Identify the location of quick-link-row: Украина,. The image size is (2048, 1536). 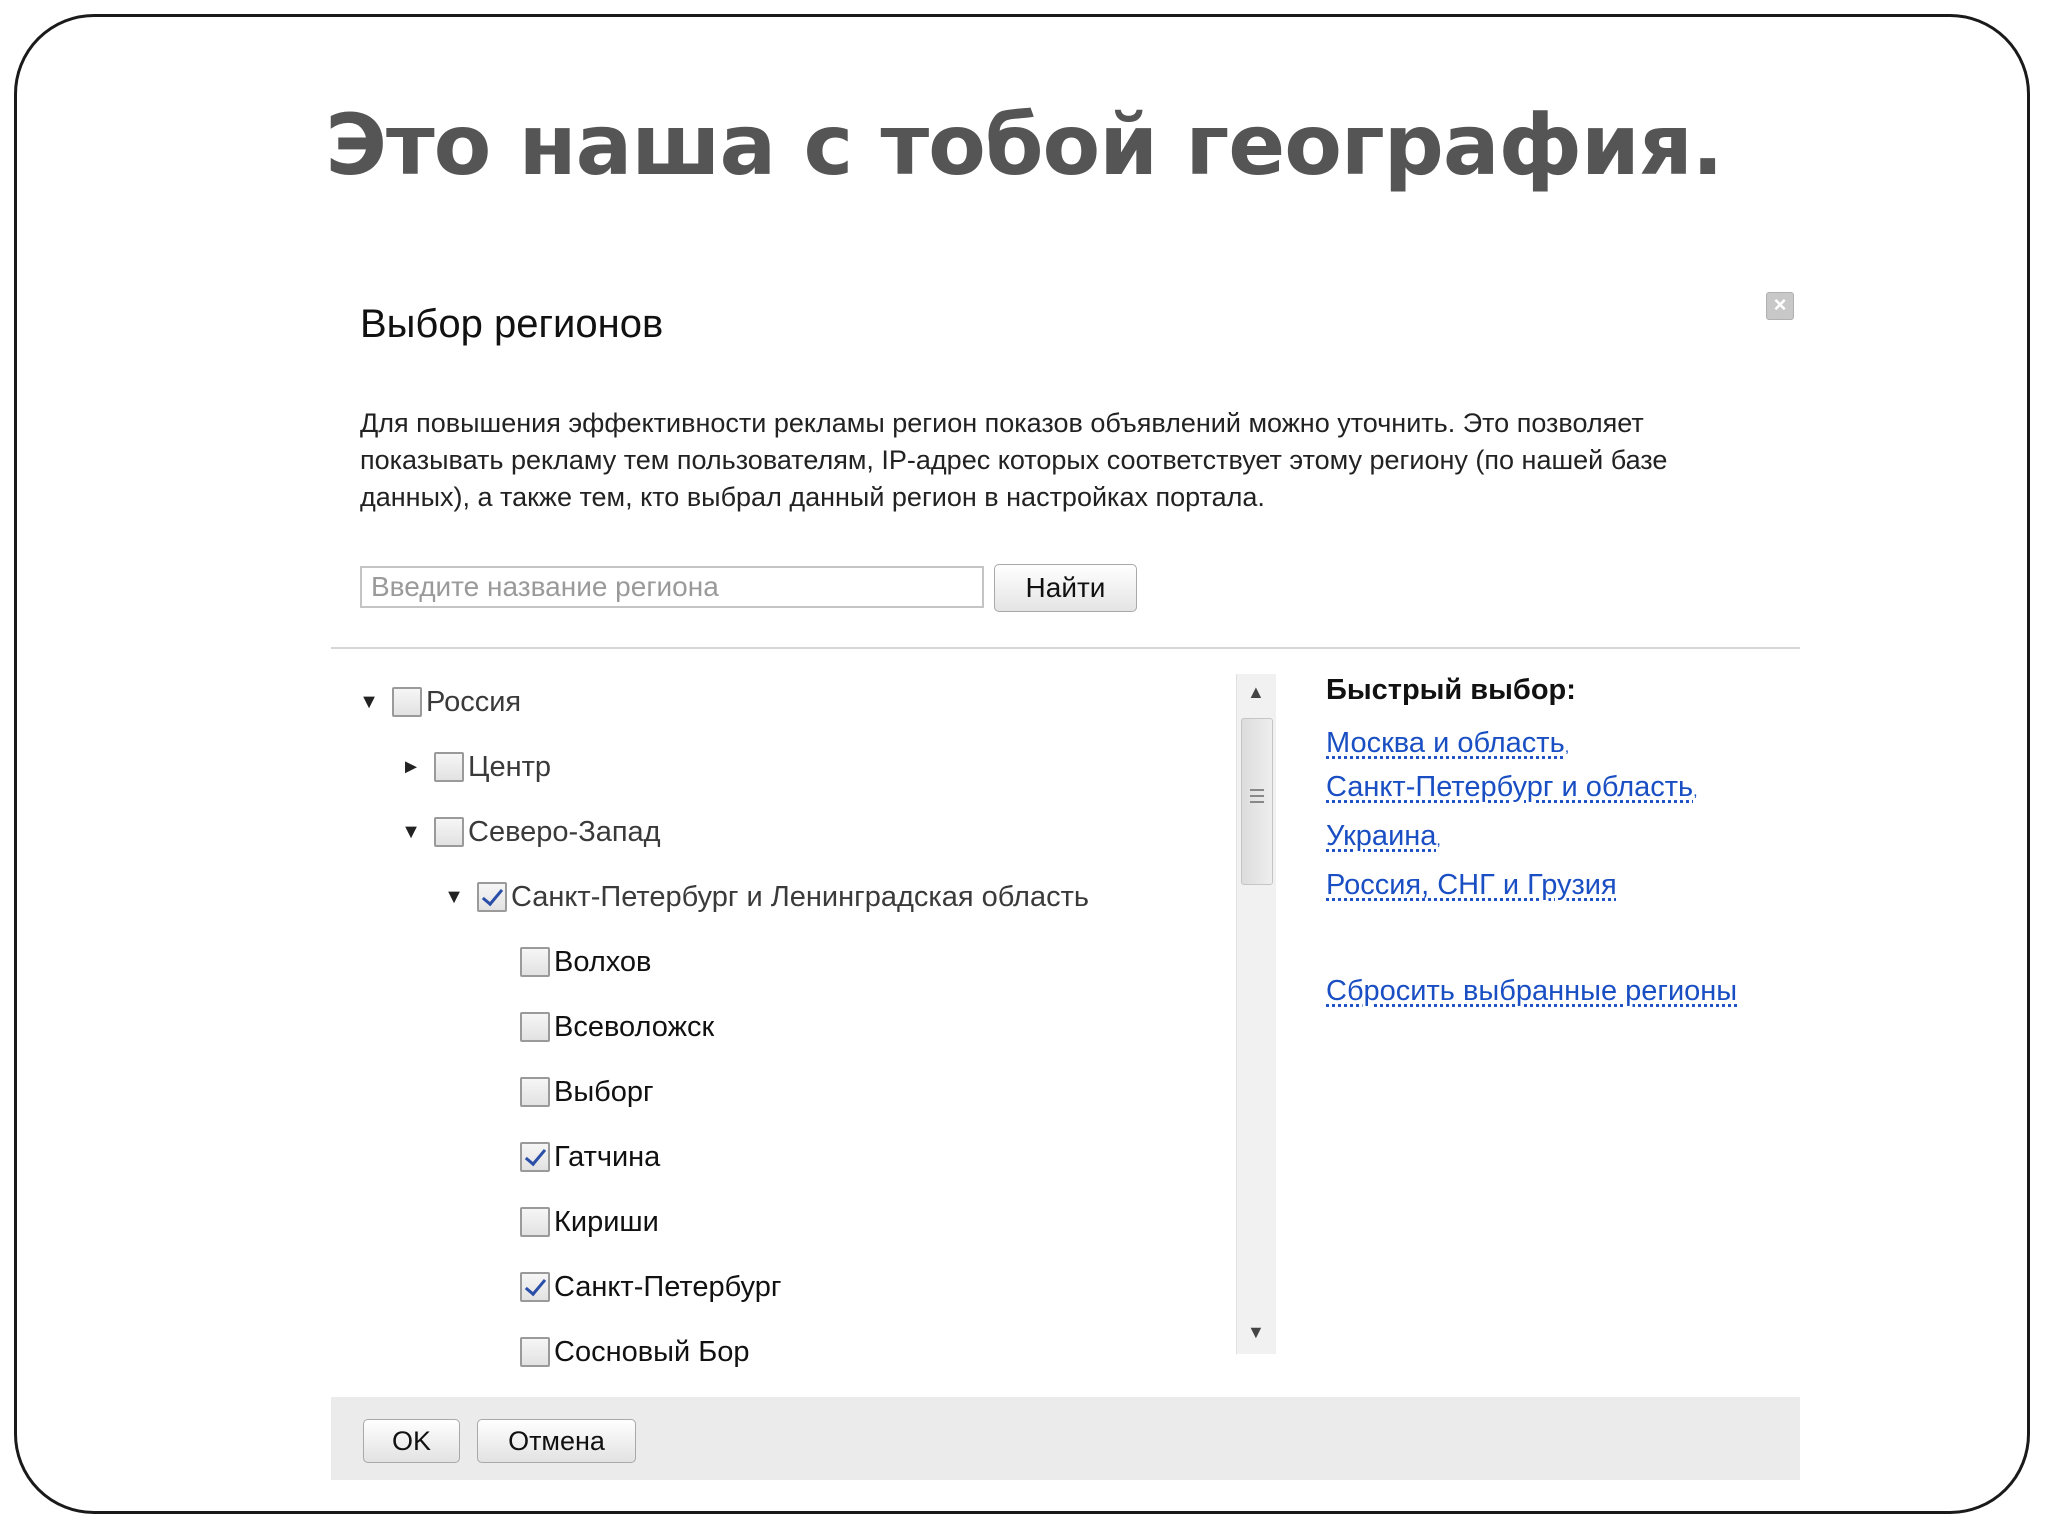
(1512, 838).